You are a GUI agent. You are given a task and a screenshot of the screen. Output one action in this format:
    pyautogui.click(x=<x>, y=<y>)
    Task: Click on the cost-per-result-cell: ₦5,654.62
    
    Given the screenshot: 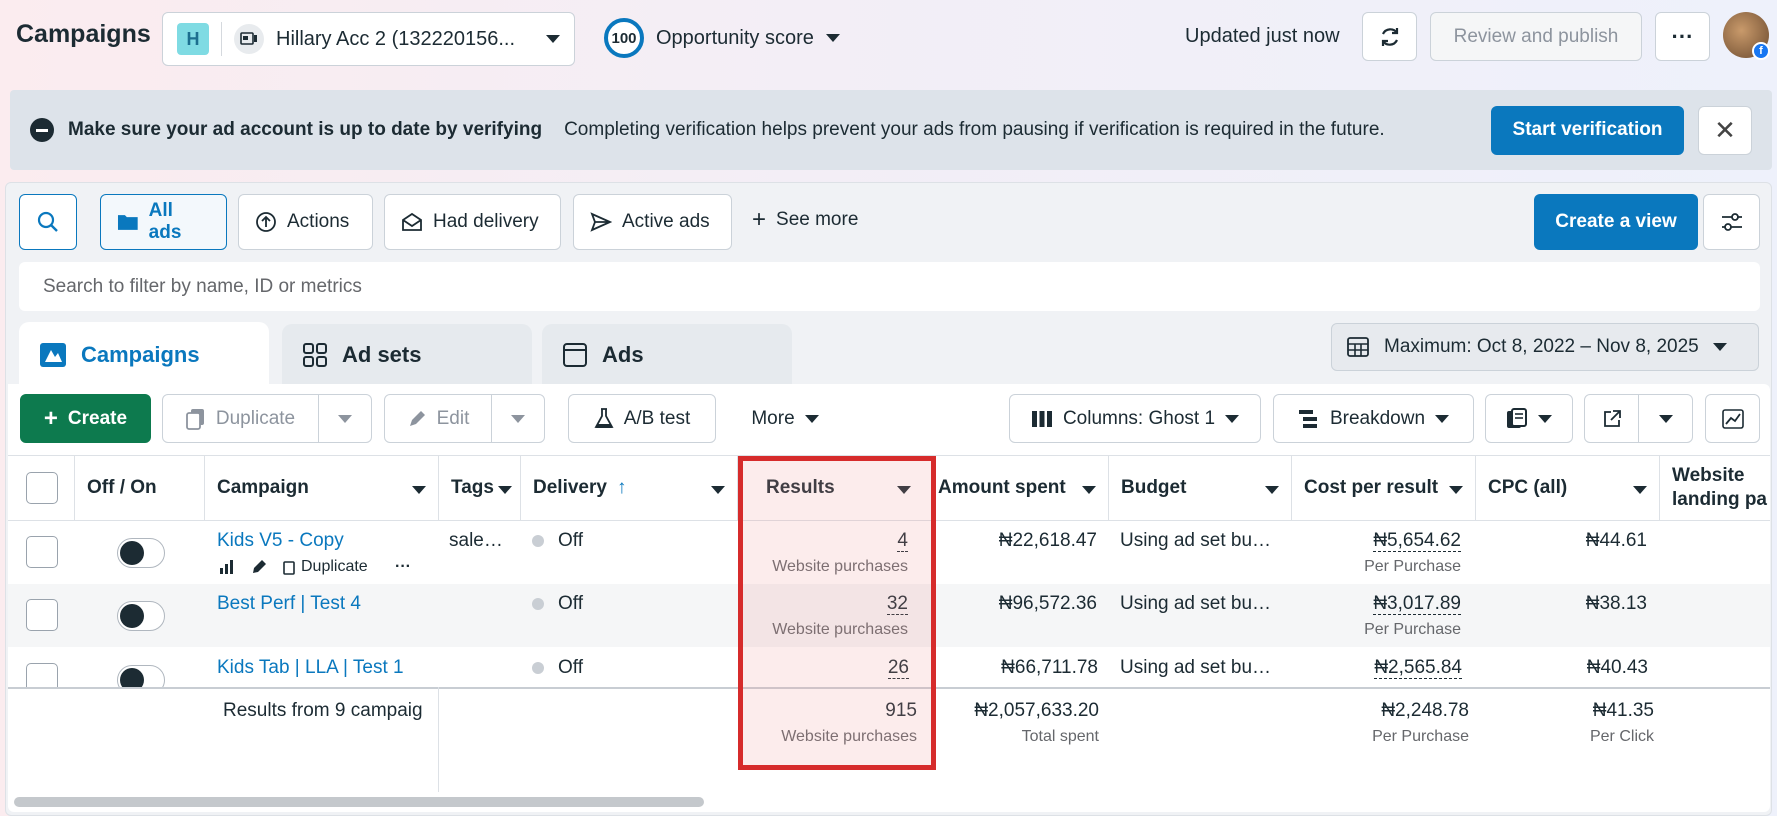 What is the action you would take?
    pyautogui.click(x=1417, y=541)
    